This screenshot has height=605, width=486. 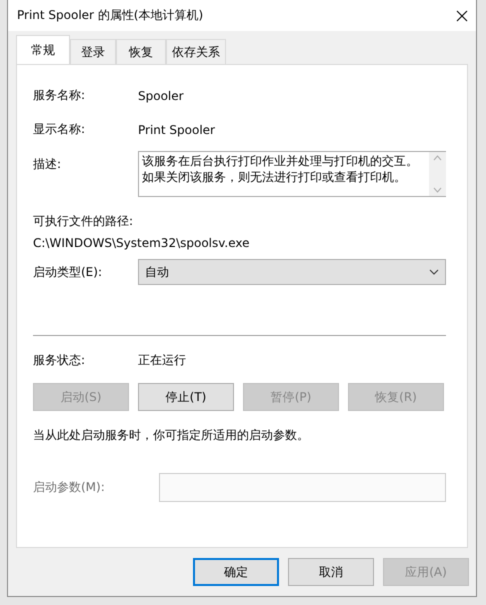 I want to click on field-label: 服务名称:, so click(x=59, y=95).